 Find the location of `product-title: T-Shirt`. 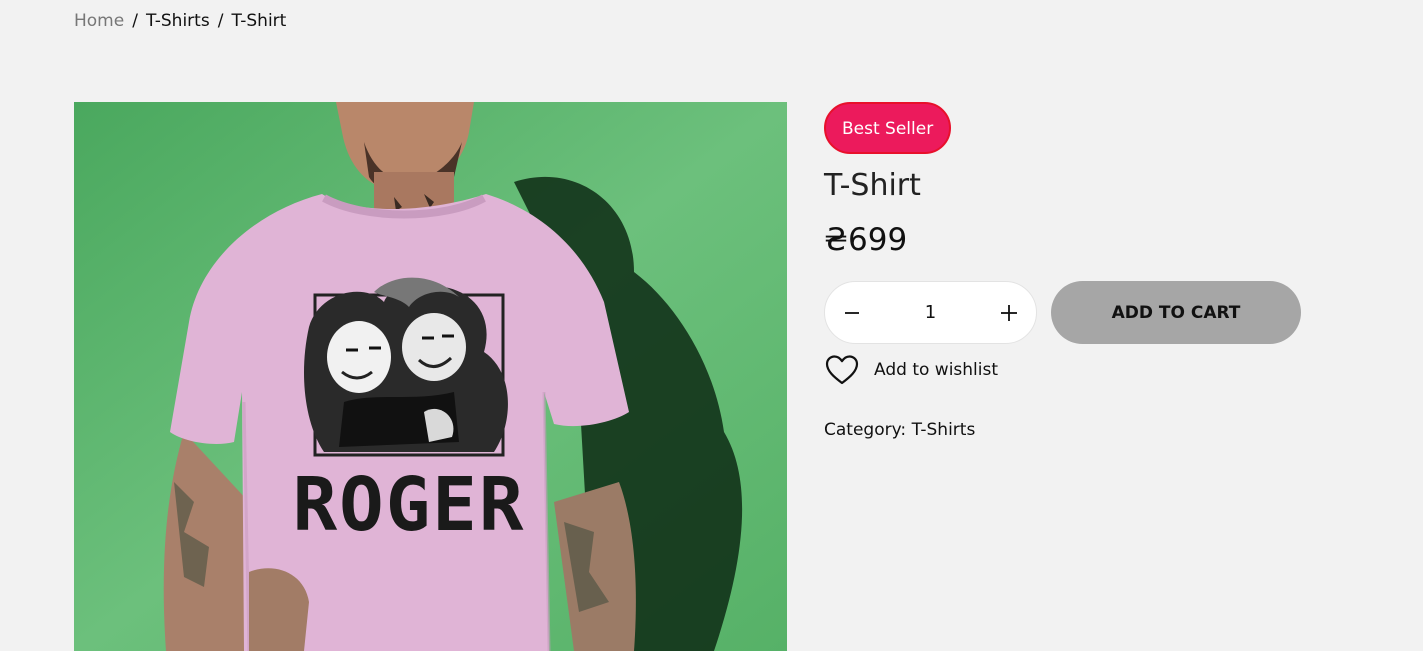

product-title: T-Shirt is located at coordinates (872, 185).